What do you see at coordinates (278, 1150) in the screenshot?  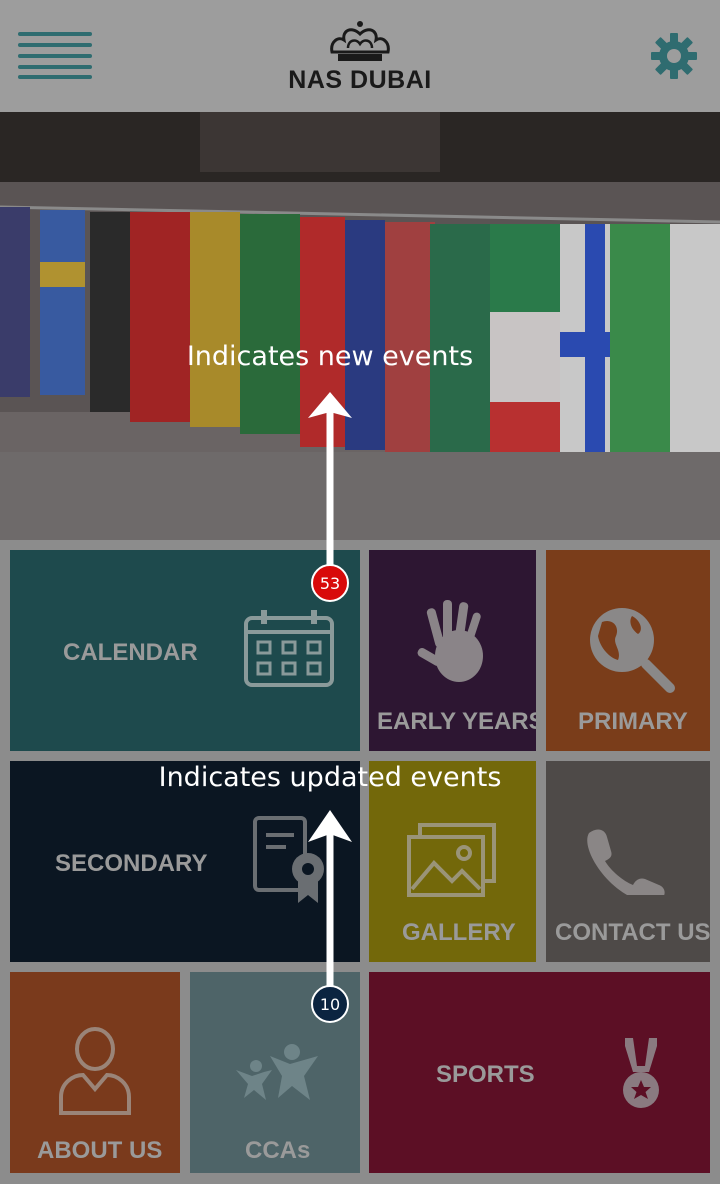 I see `ccas-label: CCAs` at bounding box center [278, 1150].